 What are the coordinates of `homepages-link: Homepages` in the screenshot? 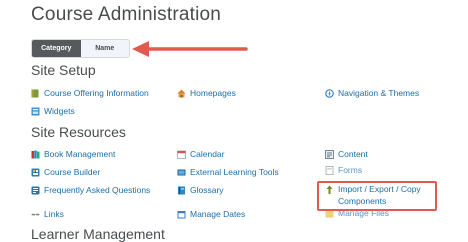 It's located at (206, 93).